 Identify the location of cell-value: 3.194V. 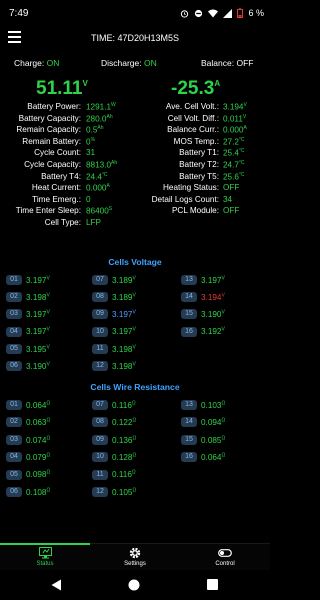
(213, 297).